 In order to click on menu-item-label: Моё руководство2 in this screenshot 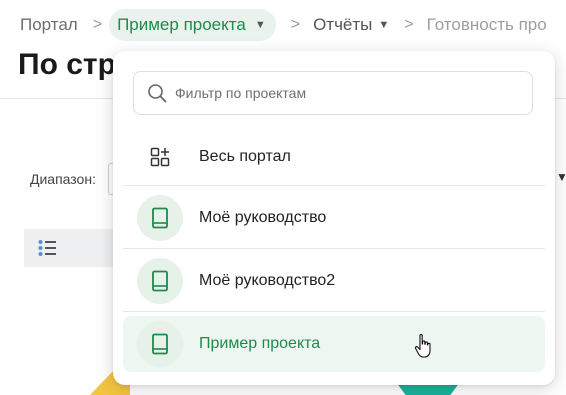, I will do `click(267, 280)`.